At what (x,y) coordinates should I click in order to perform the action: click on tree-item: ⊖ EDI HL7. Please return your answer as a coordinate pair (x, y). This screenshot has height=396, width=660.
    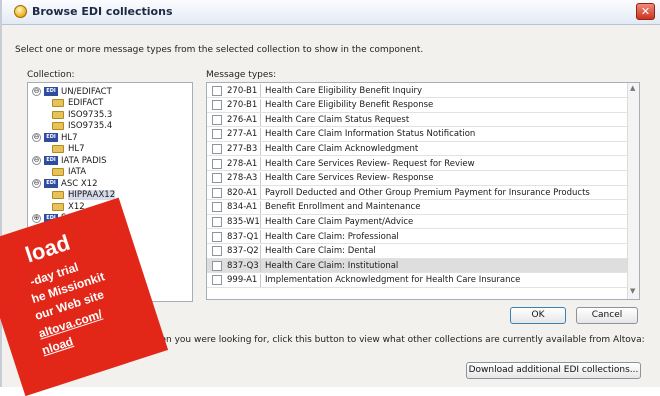
    Looking at the image, I should click on (55, 137).